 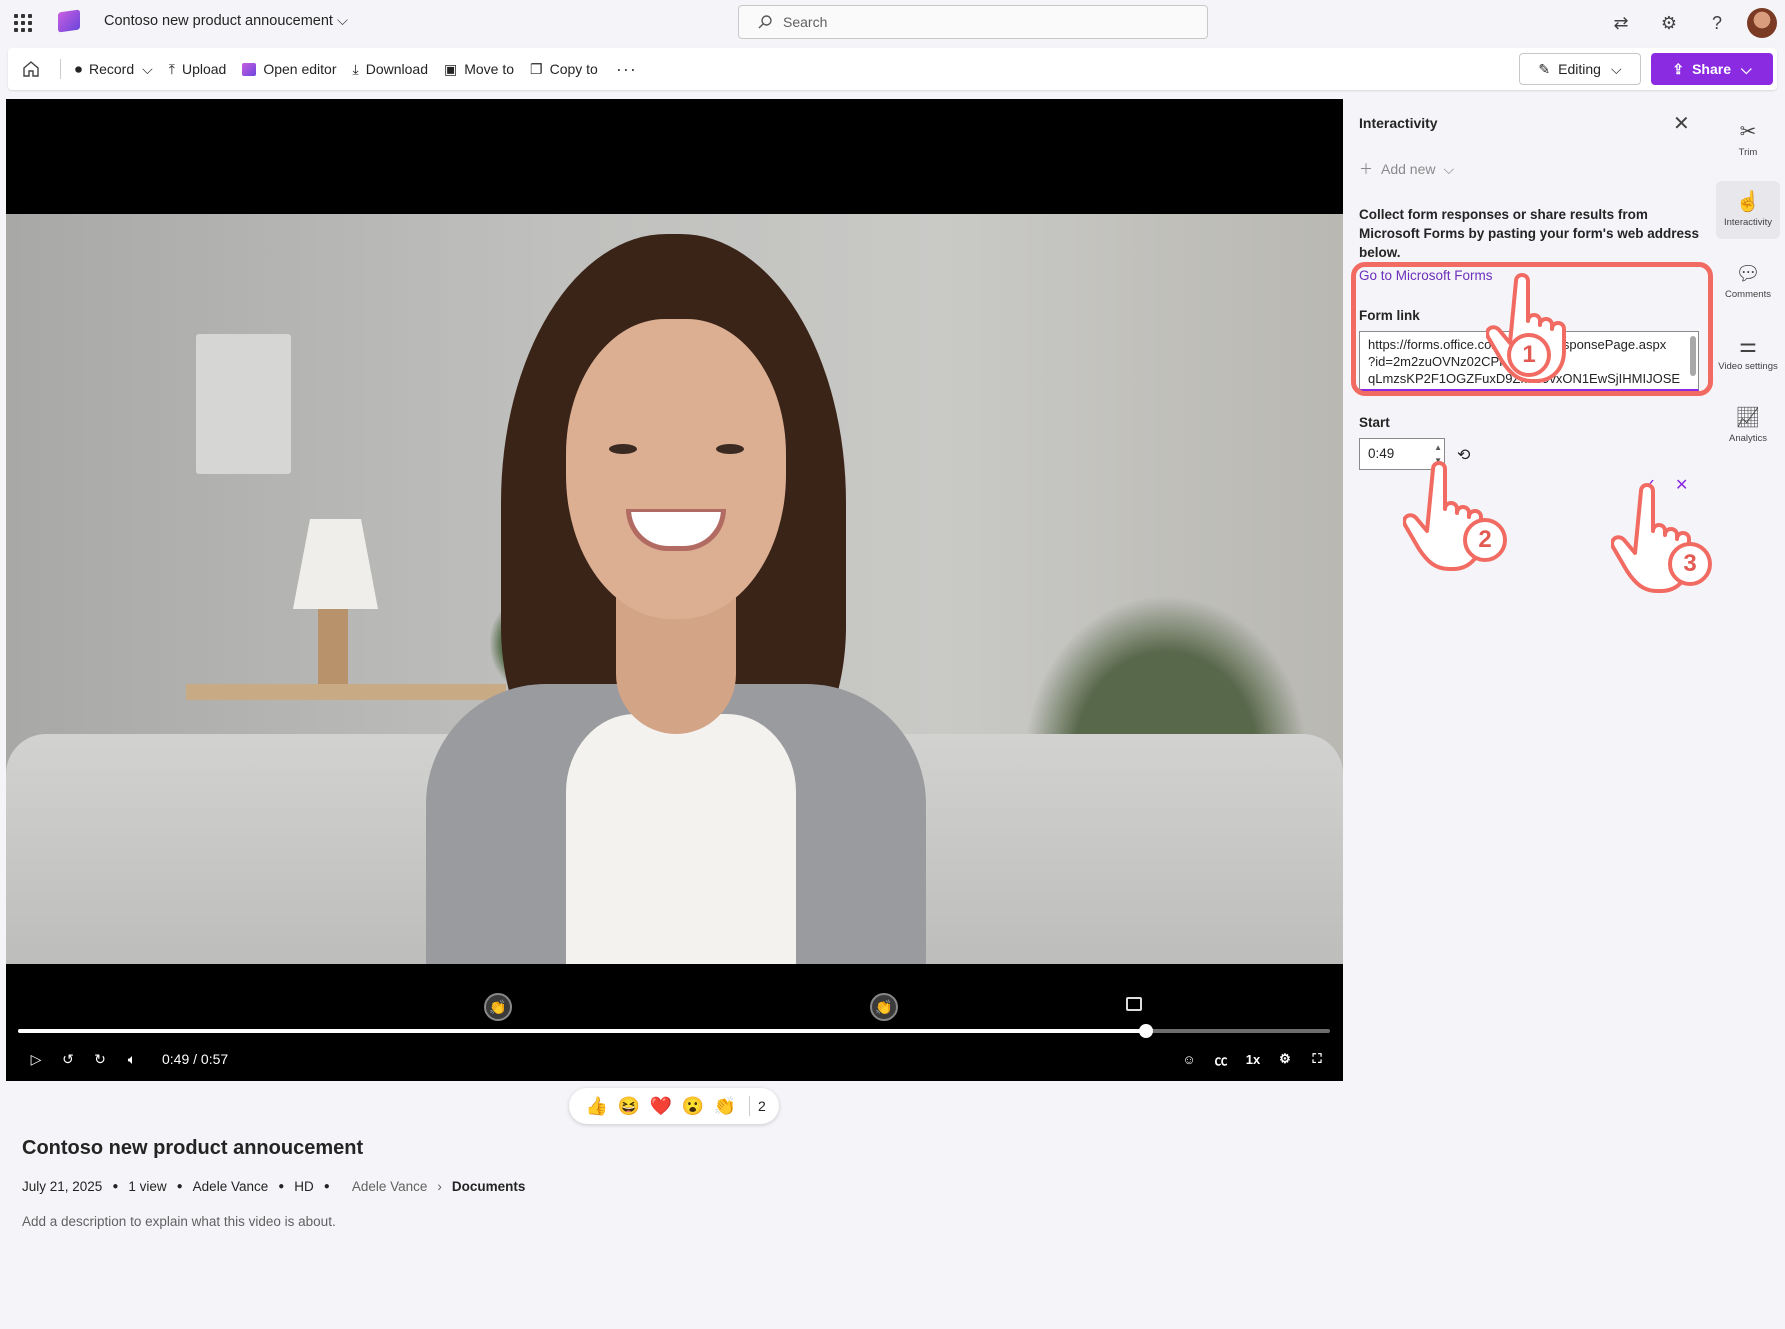 What do you see at coordinates (681, 839) in the screenshot?
I see `scene-person-shirt` at bounding box center [681, 839].